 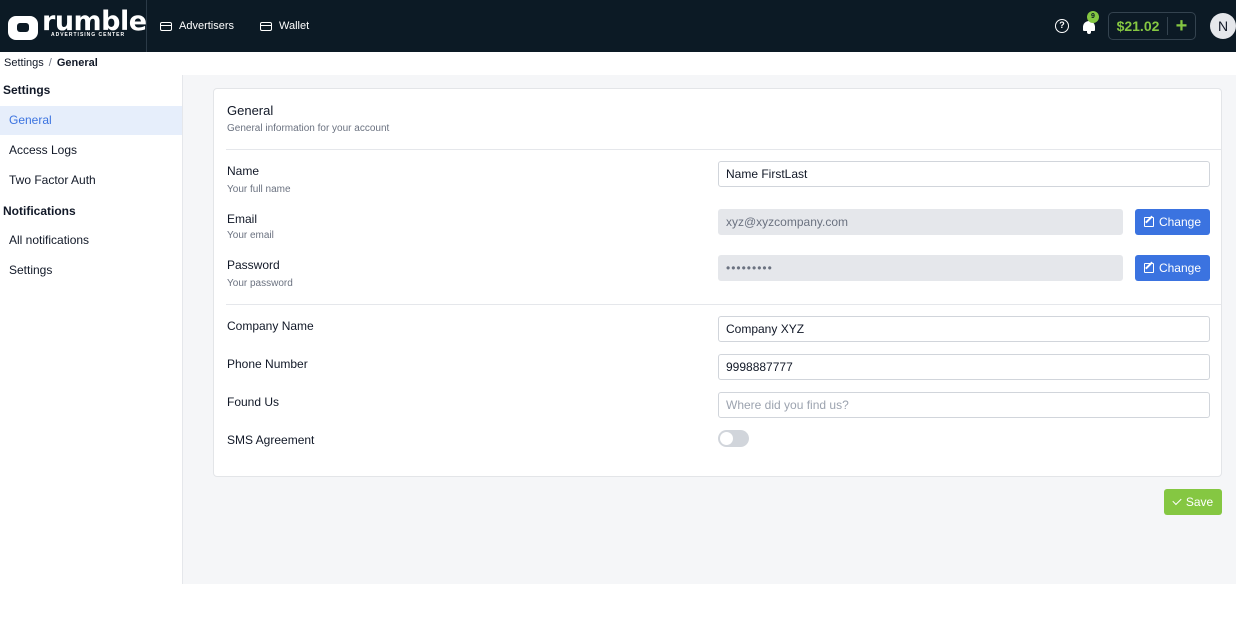 What do you see at coordinates (1177, 500) in the screenshot?
I see `check-icon` at bounding box center [1177, 500].